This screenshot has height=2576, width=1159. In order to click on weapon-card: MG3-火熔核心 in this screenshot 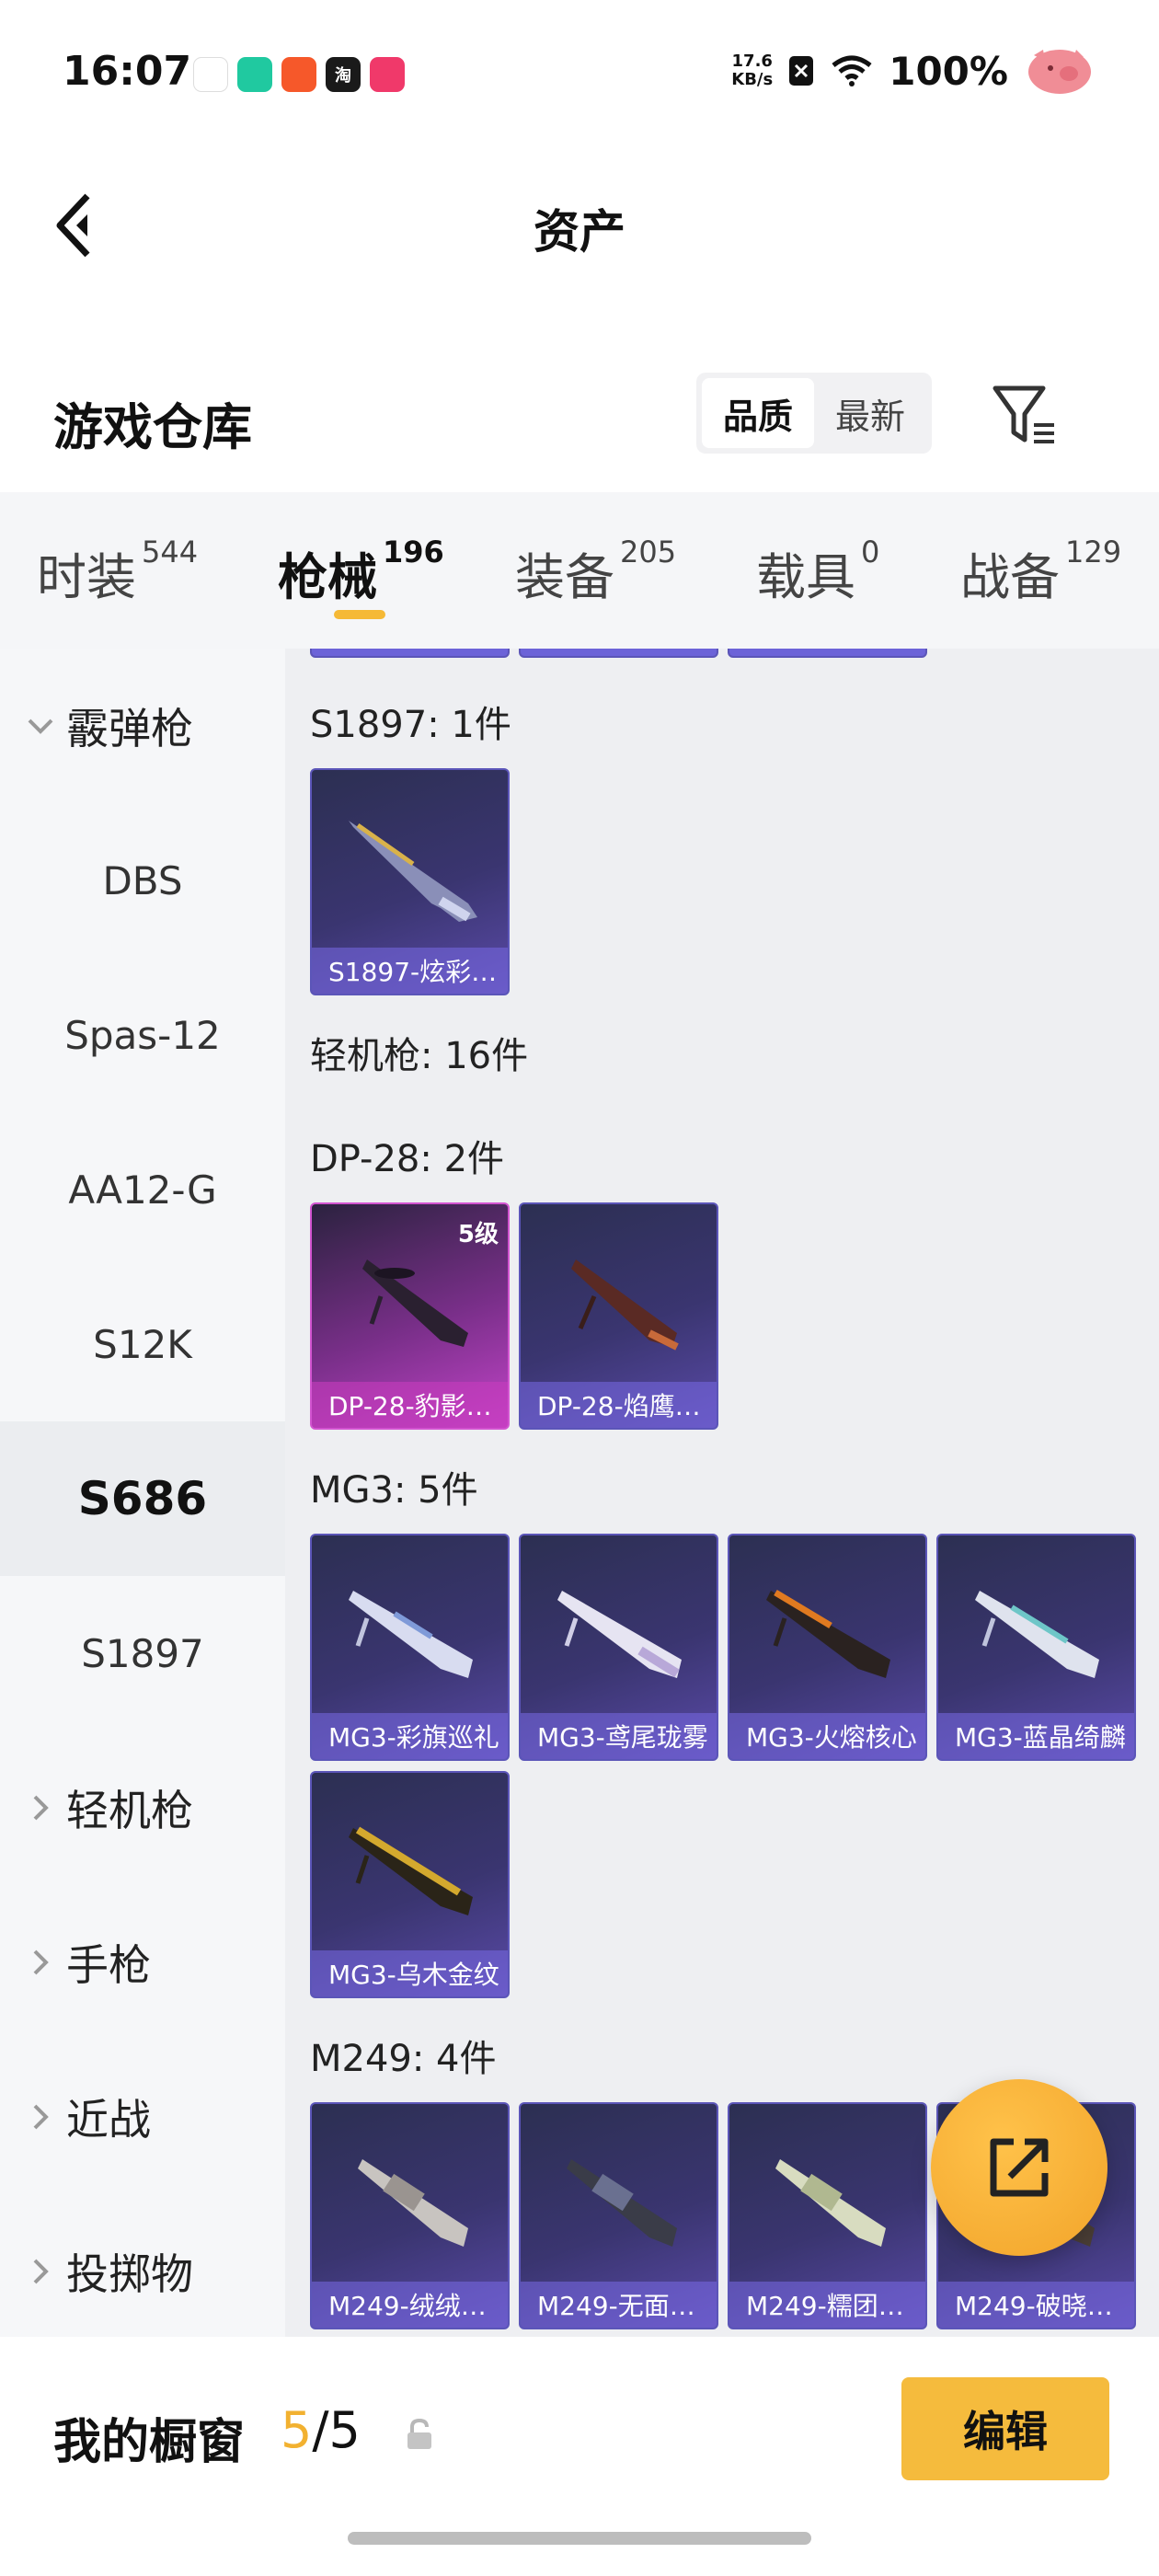, I will do `click(827, 1647)`.